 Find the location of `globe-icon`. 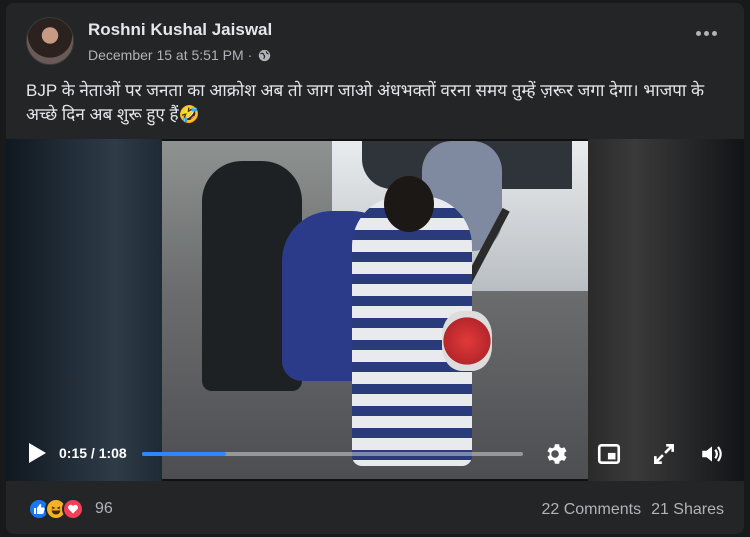

globe-icon is located at coordinates (264, 55).